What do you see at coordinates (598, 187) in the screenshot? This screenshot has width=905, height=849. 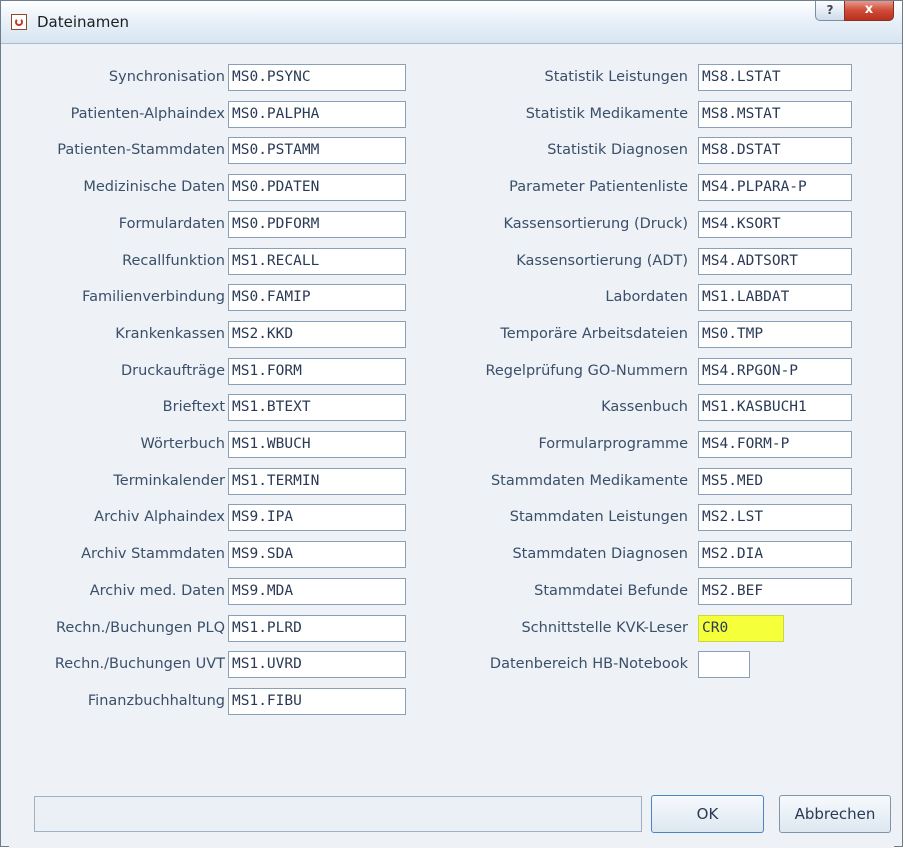 I see `field-label: Parameter Patientenliste` at bounding box center [598, 187].